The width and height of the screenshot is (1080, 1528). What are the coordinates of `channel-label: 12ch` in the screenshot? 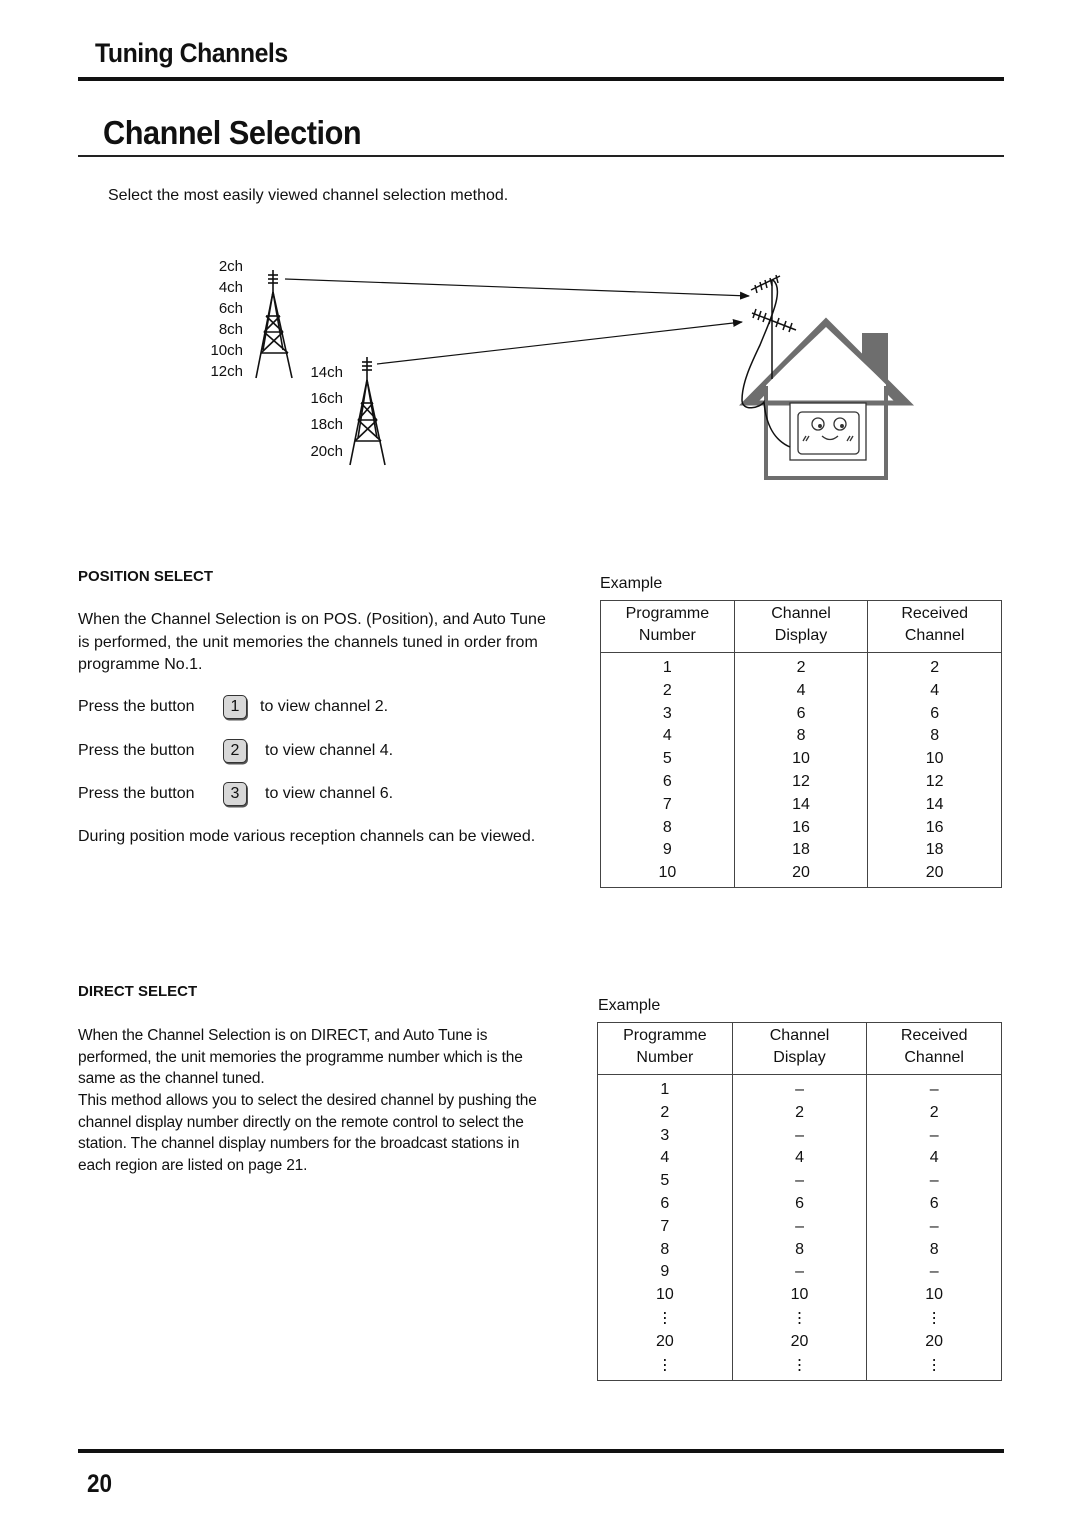 It's located at (226, 371).